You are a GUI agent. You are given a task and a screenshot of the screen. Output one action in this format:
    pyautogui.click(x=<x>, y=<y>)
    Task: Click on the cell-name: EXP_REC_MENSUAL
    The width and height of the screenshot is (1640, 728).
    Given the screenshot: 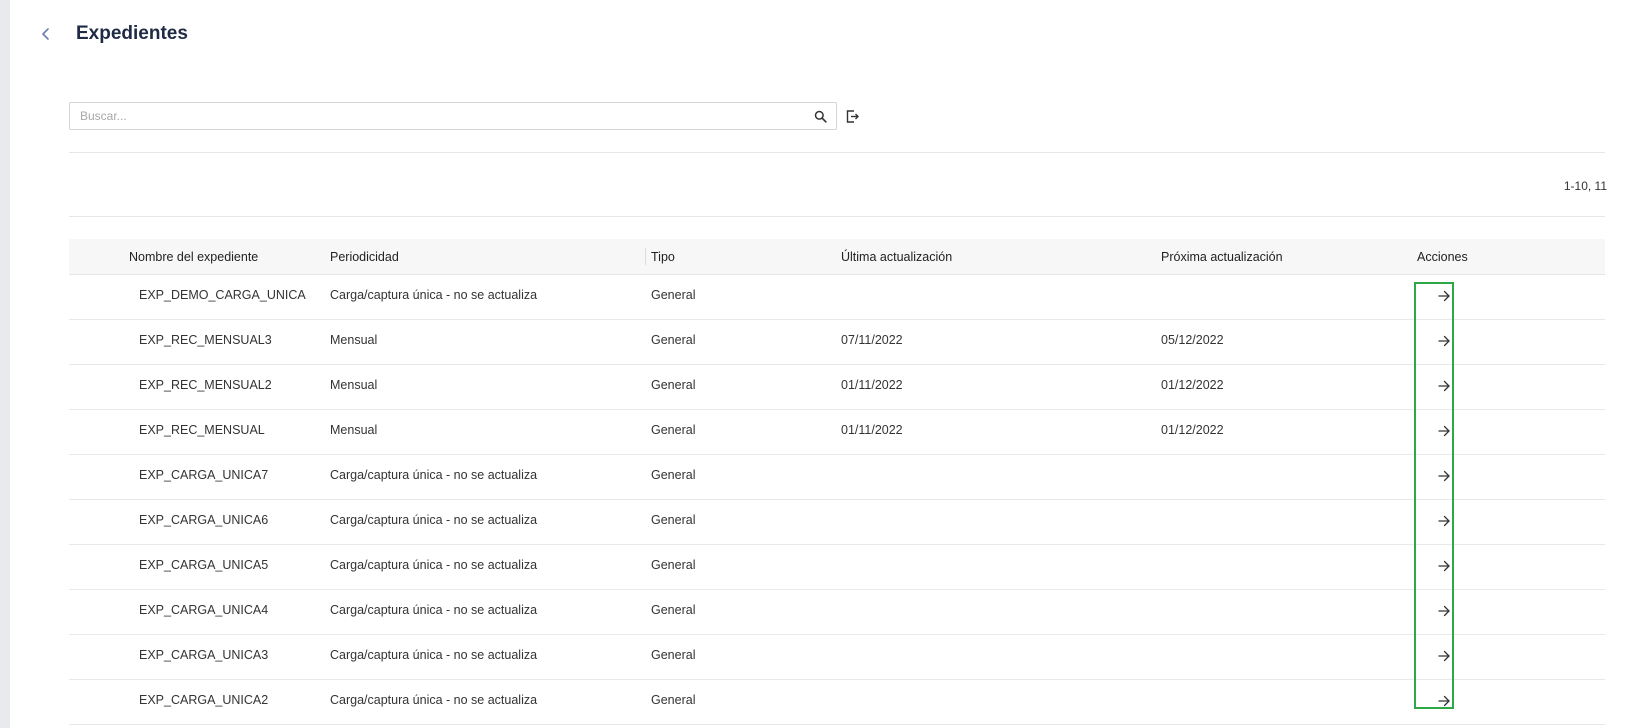 What is the action you would take?
    pyautogui.click(x=202, y=430)
    